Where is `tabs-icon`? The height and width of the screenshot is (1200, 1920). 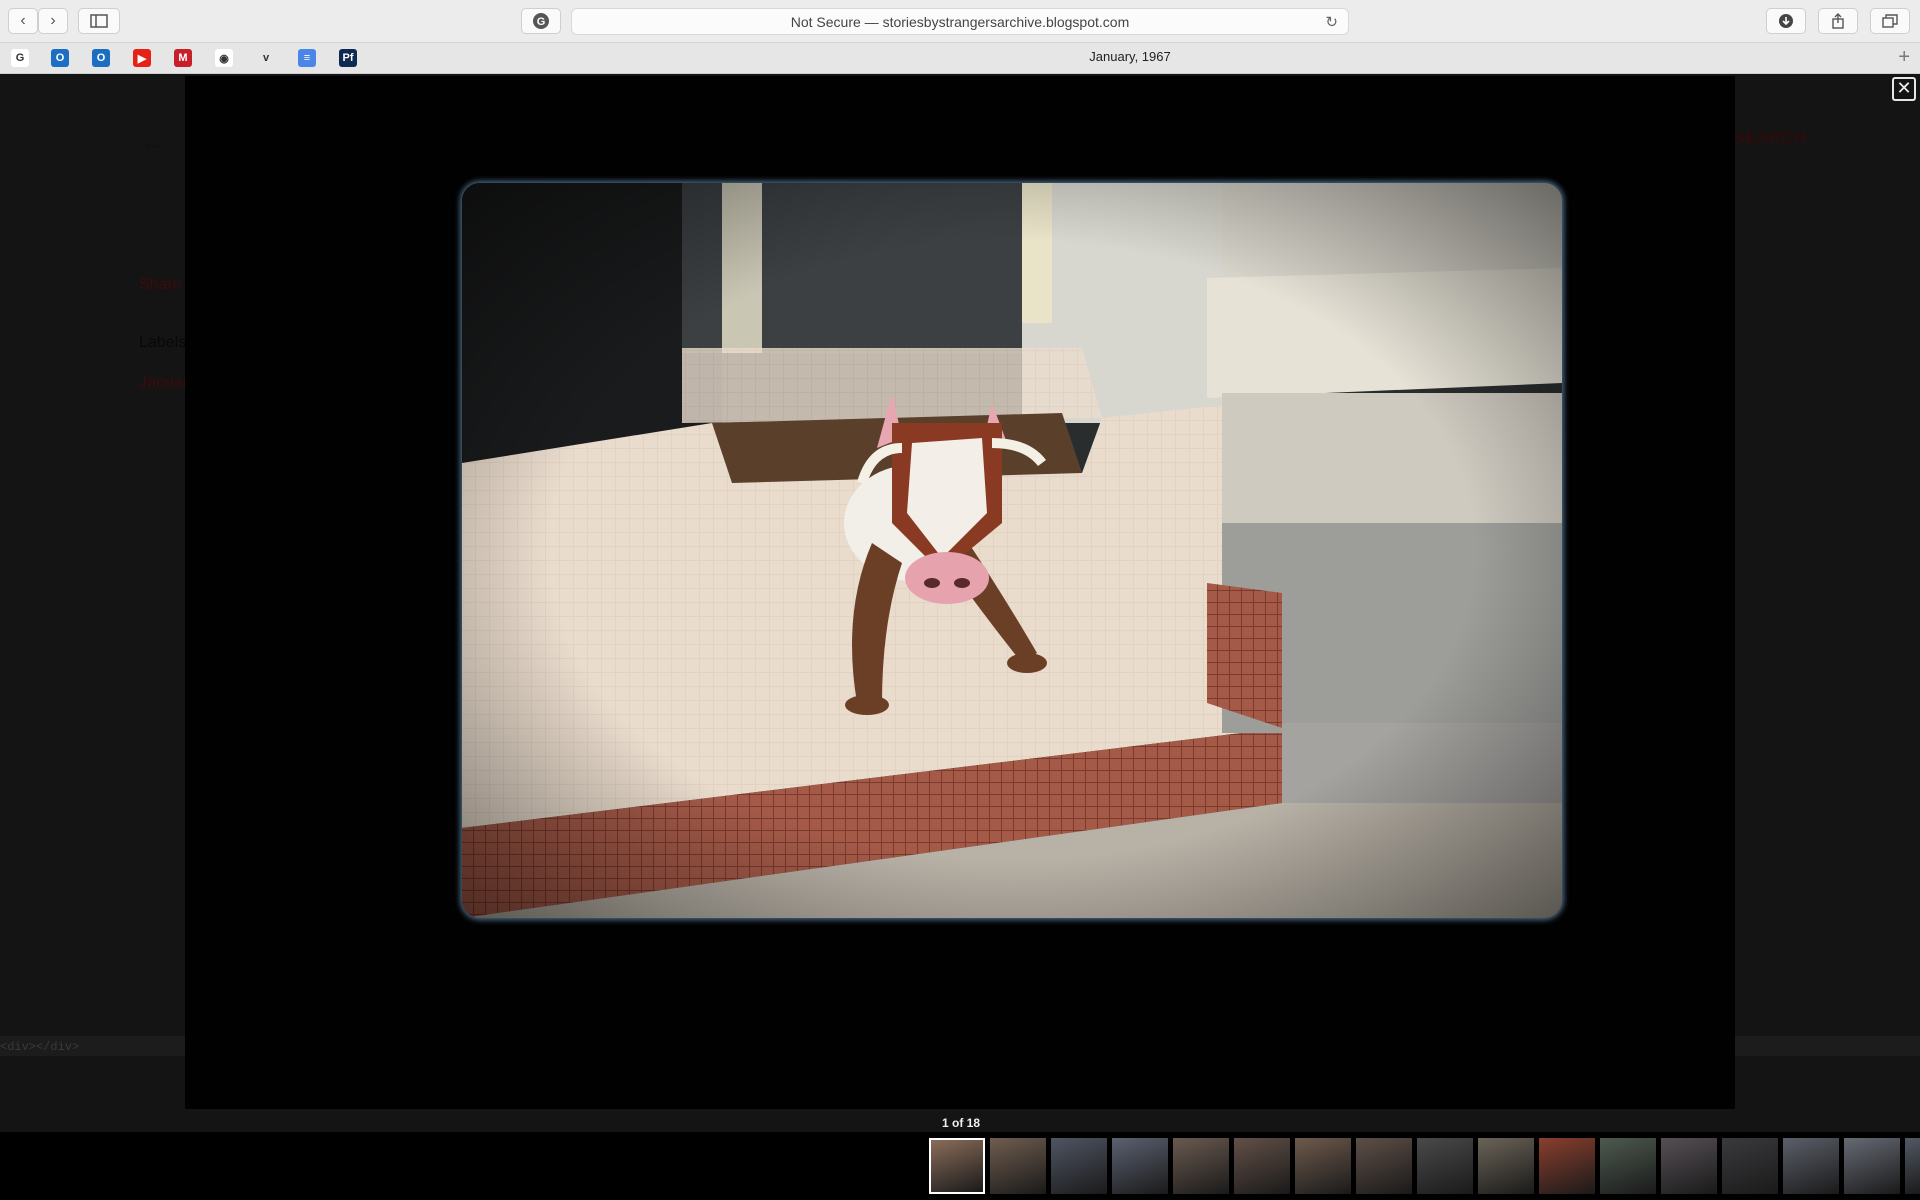
tabs-icon is located at coordinates (1890, 21).